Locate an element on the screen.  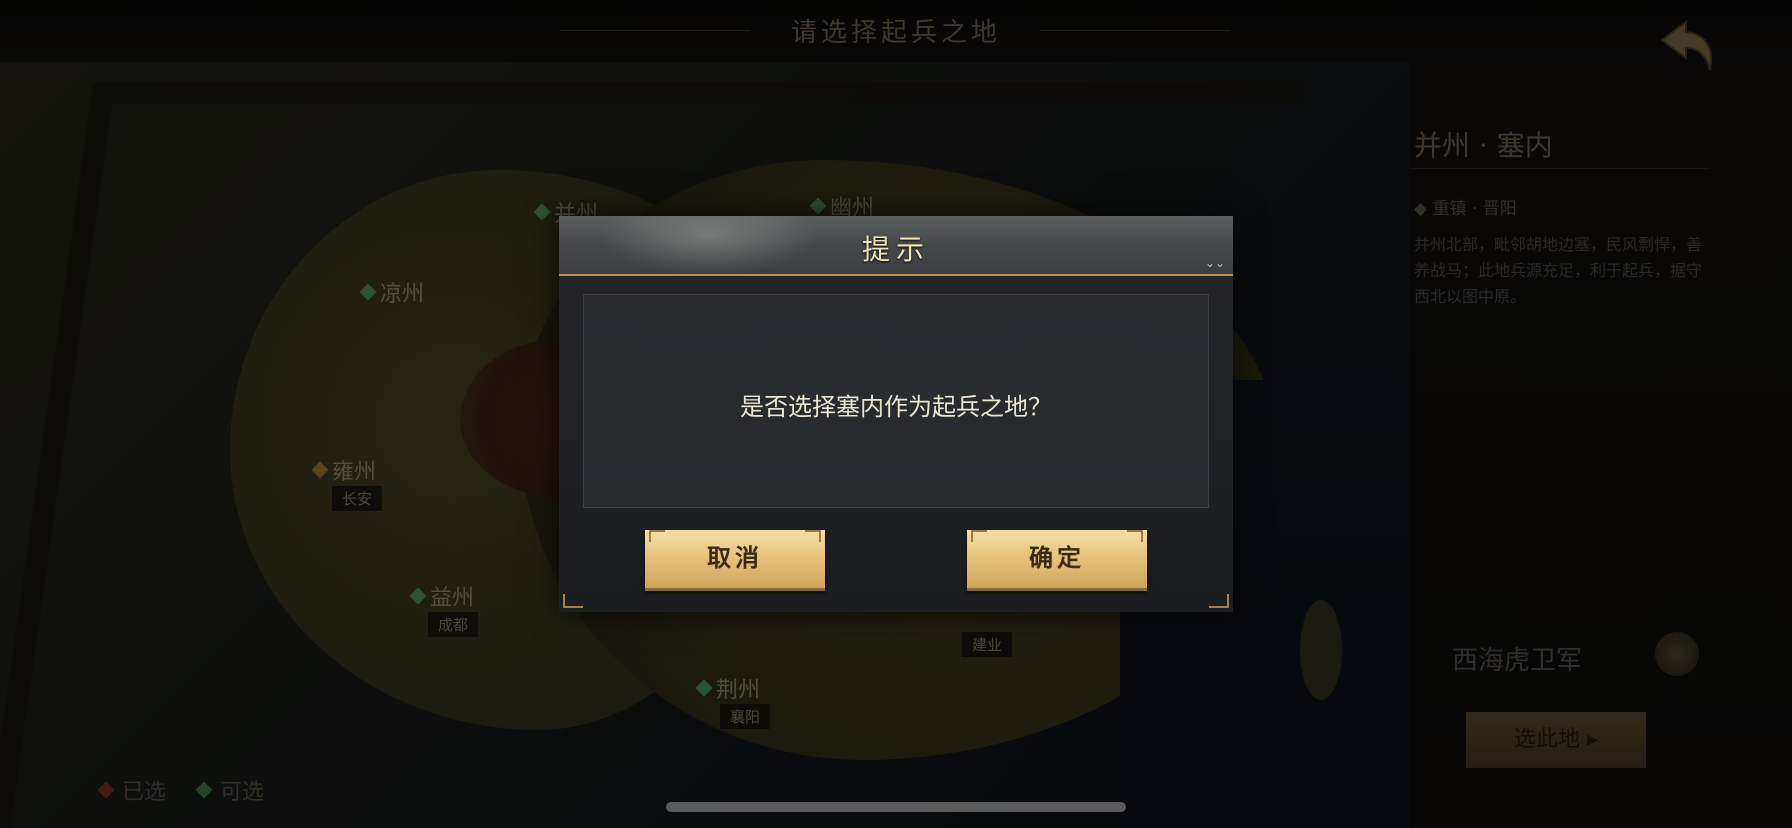
message-box: 是否选择塞内作为起兵之地？ is located at coordinates (896, 401).